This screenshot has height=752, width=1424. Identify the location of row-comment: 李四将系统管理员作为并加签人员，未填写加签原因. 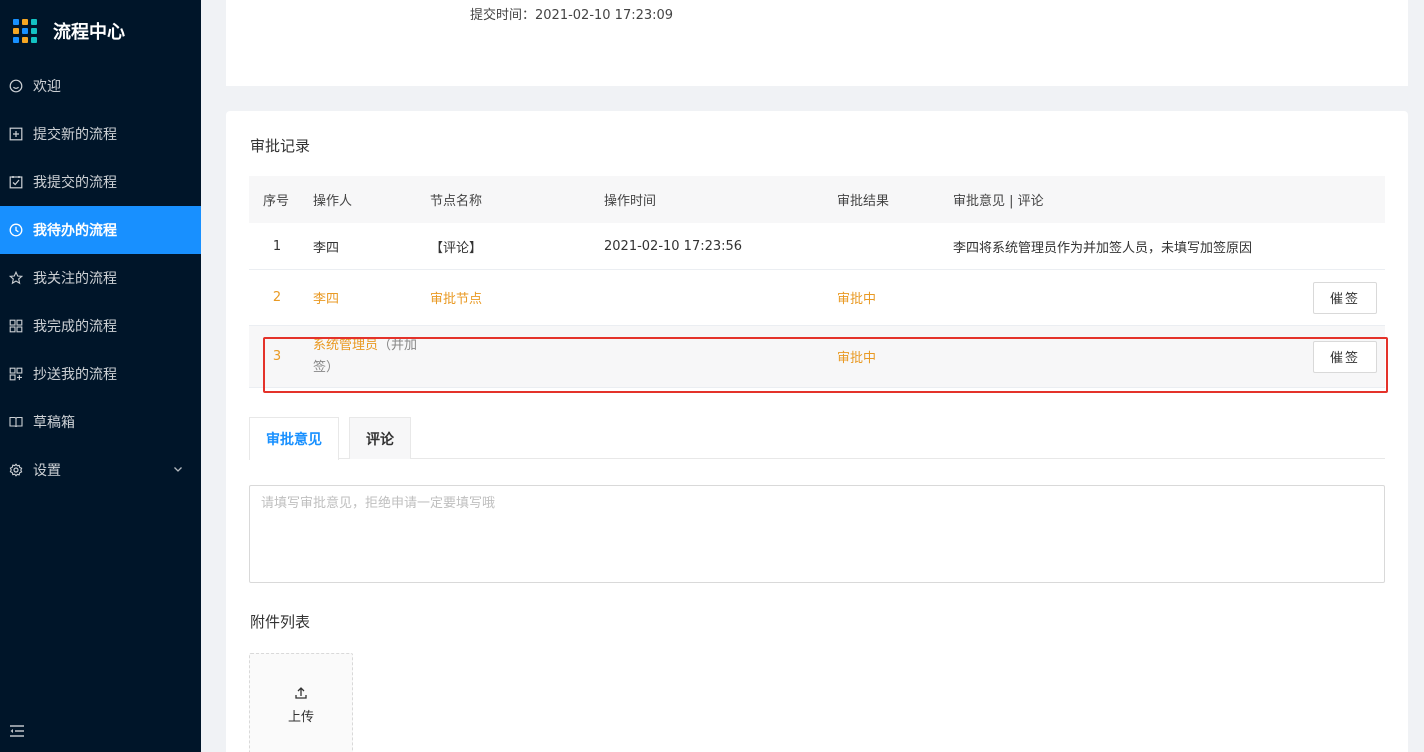
(1103, 248).